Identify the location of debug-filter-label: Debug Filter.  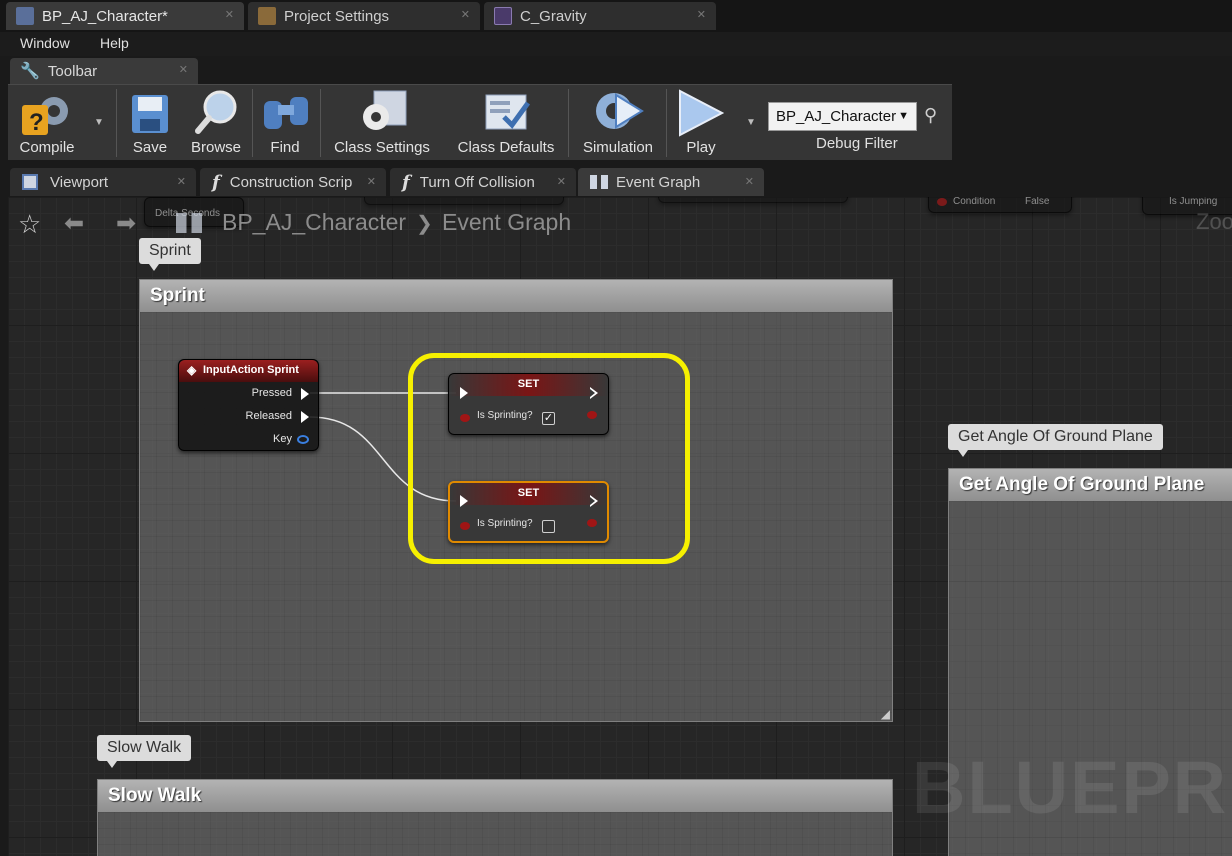
(857, 143).